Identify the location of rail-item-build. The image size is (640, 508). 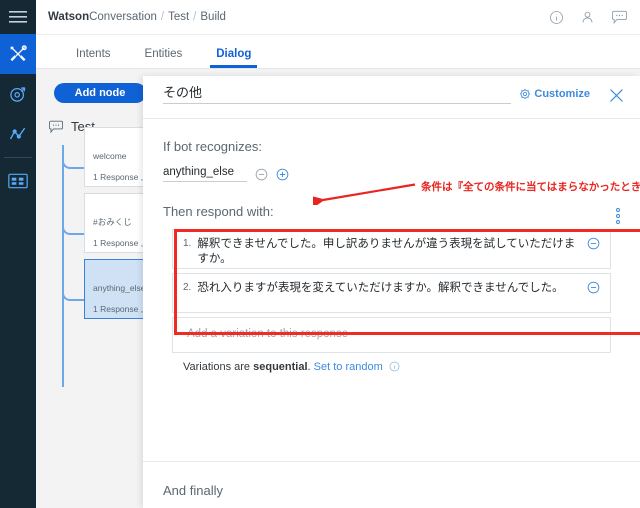
(18, 54).